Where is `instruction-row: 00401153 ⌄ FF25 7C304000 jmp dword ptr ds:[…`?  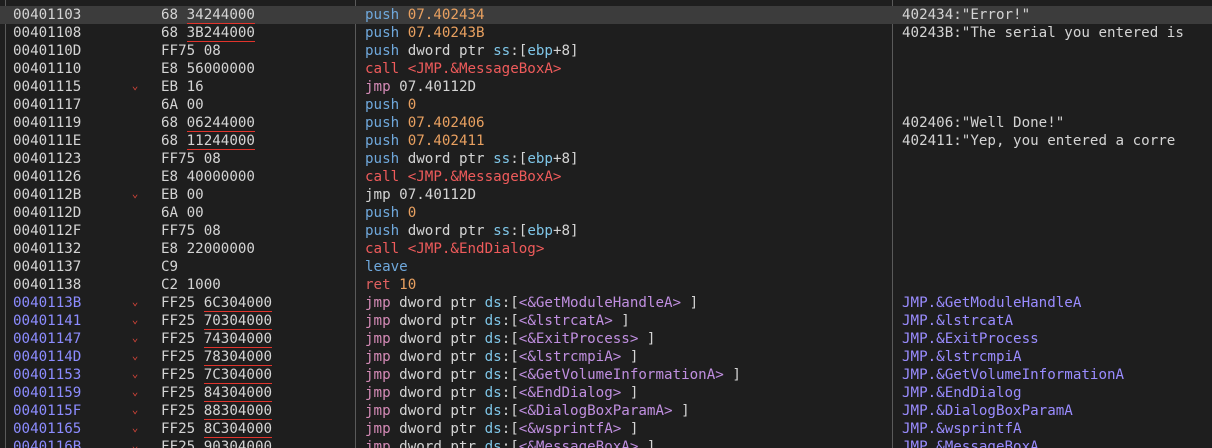 instruction-row: 00401153 ⌄ FF25 7C304000 jmp dword ptr ds:[… is located at coordinates (606, 375).